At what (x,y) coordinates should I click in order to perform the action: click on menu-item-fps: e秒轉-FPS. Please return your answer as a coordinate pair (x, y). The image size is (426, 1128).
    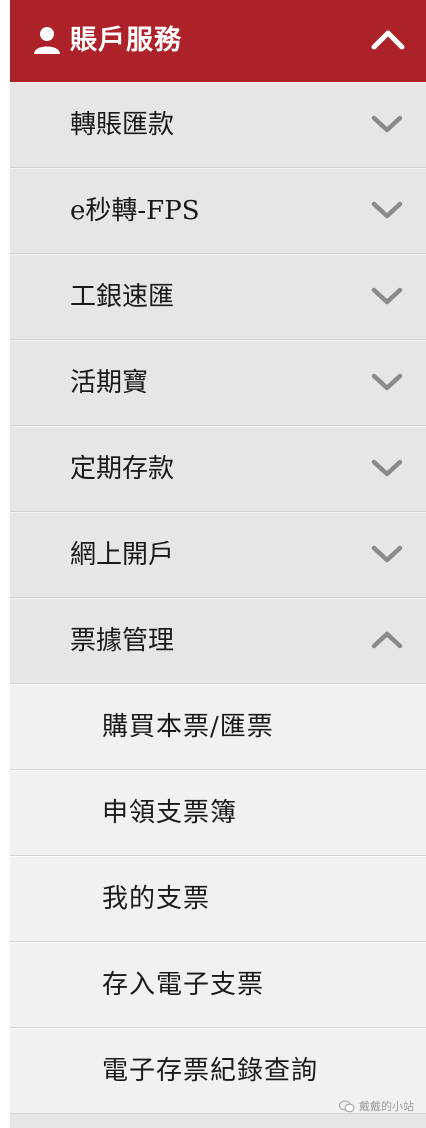
    Looking at the image, I should click on (218, 211).